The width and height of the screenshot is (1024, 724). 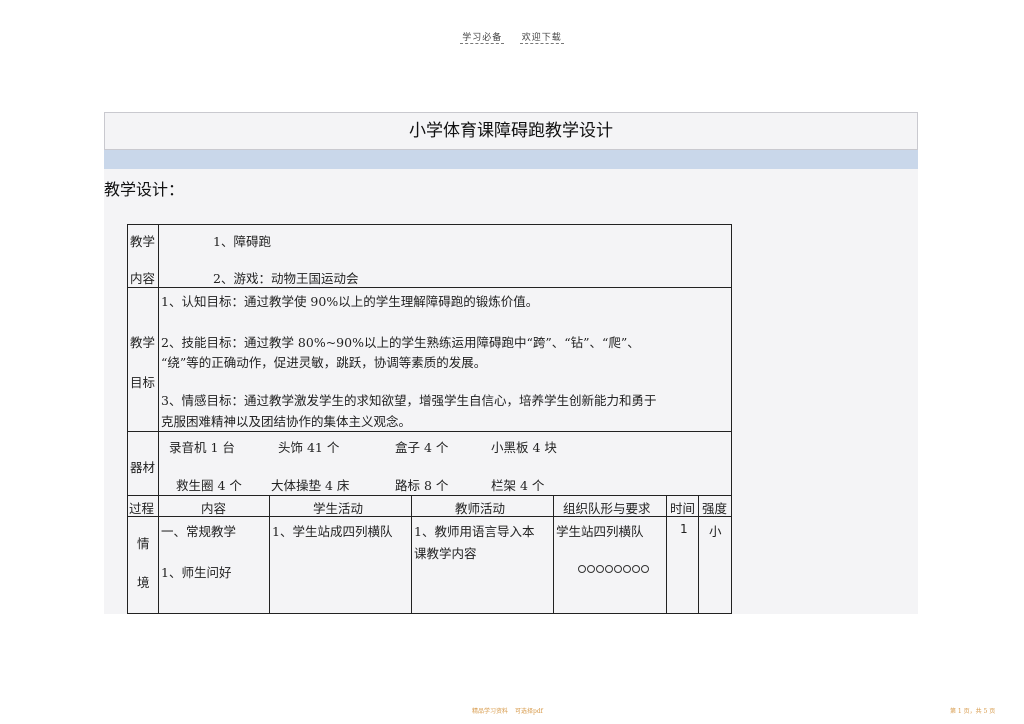 I want to click on content-label-1: 教学, so click(x=143, y=241).